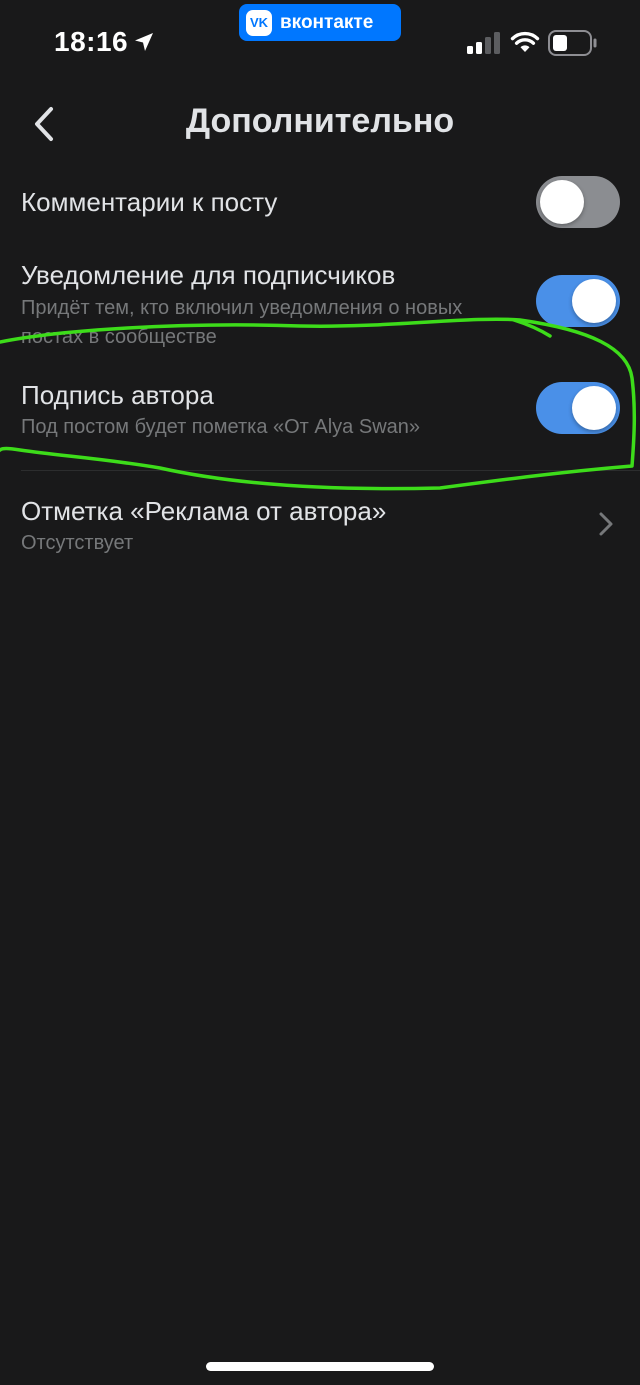 This screenshot has height=1385, width=640. I want to click on chevron-right-icon, so click(606, 524).